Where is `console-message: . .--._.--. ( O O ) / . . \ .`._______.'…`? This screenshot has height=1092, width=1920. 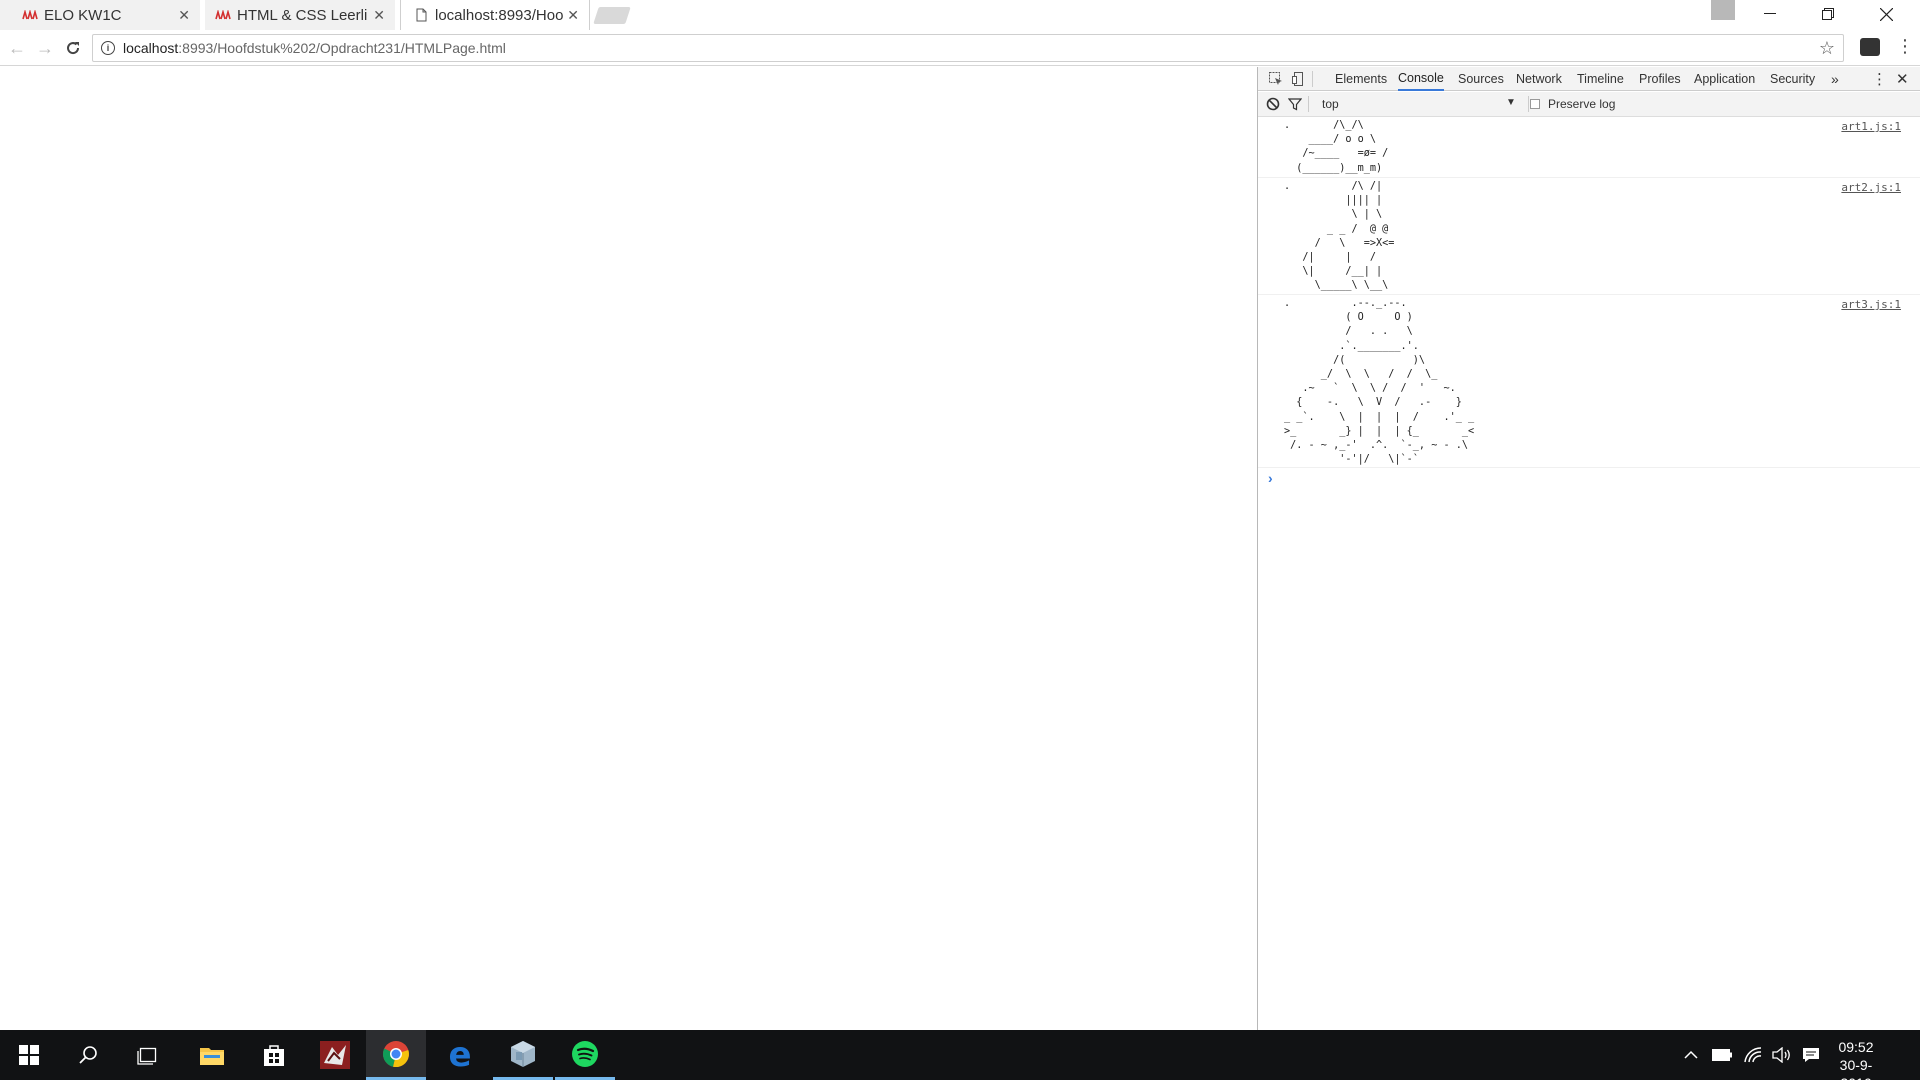 console-message: . .--._.--. ( O O ) / . . \ .`._______.'… is located at coordinates (1589, 381).